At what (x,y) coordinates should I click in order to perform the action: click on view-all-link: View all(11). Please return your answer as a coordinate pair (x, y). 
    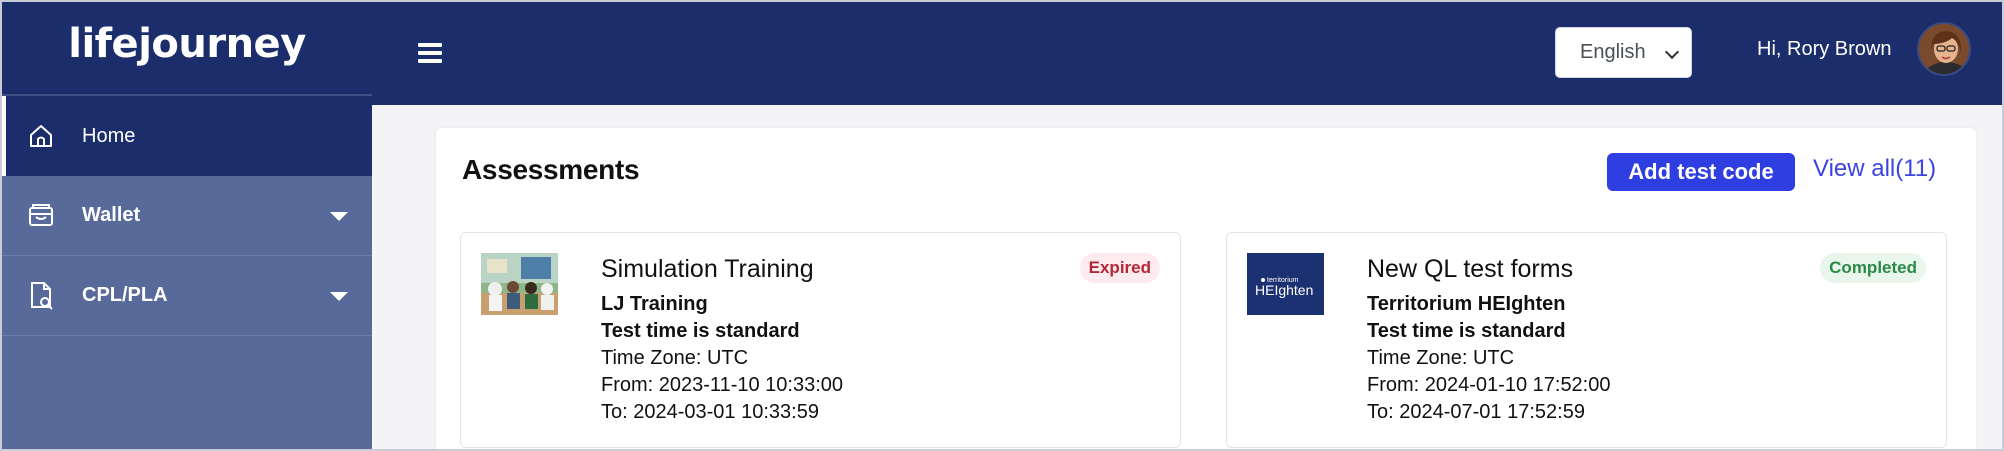
    Looking at the image, I should click on (1874, 169).